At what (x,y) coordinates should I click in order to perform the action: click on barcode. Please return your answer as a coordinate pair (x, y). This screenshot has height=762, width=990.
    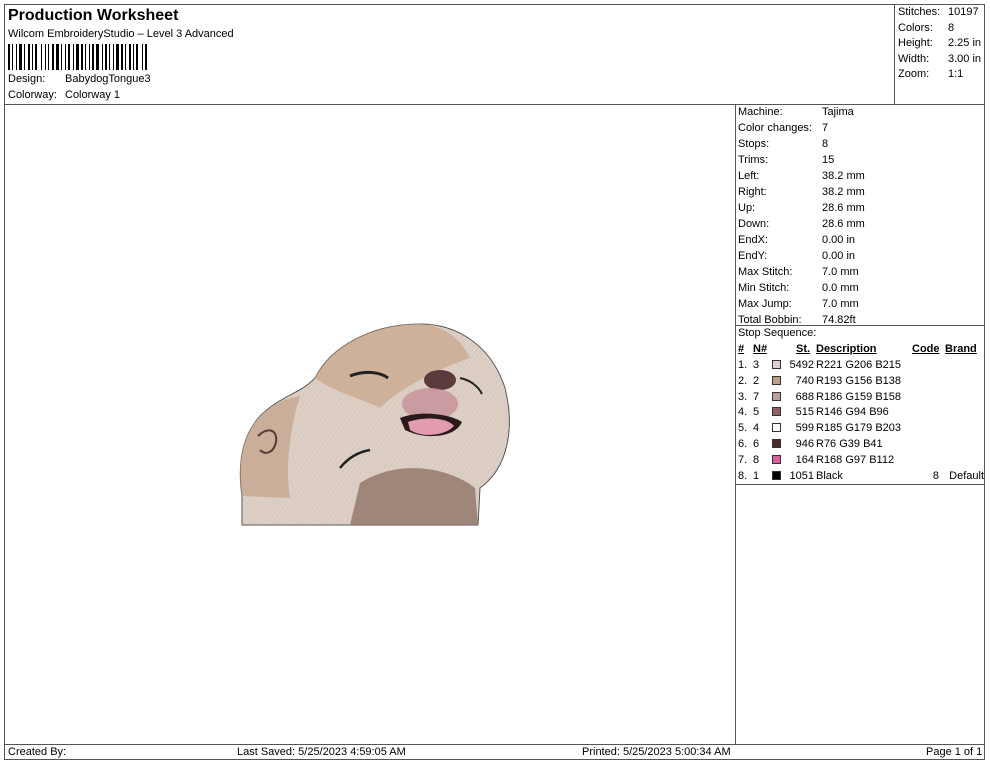
    Looking at the image, I should click on (77, 57).